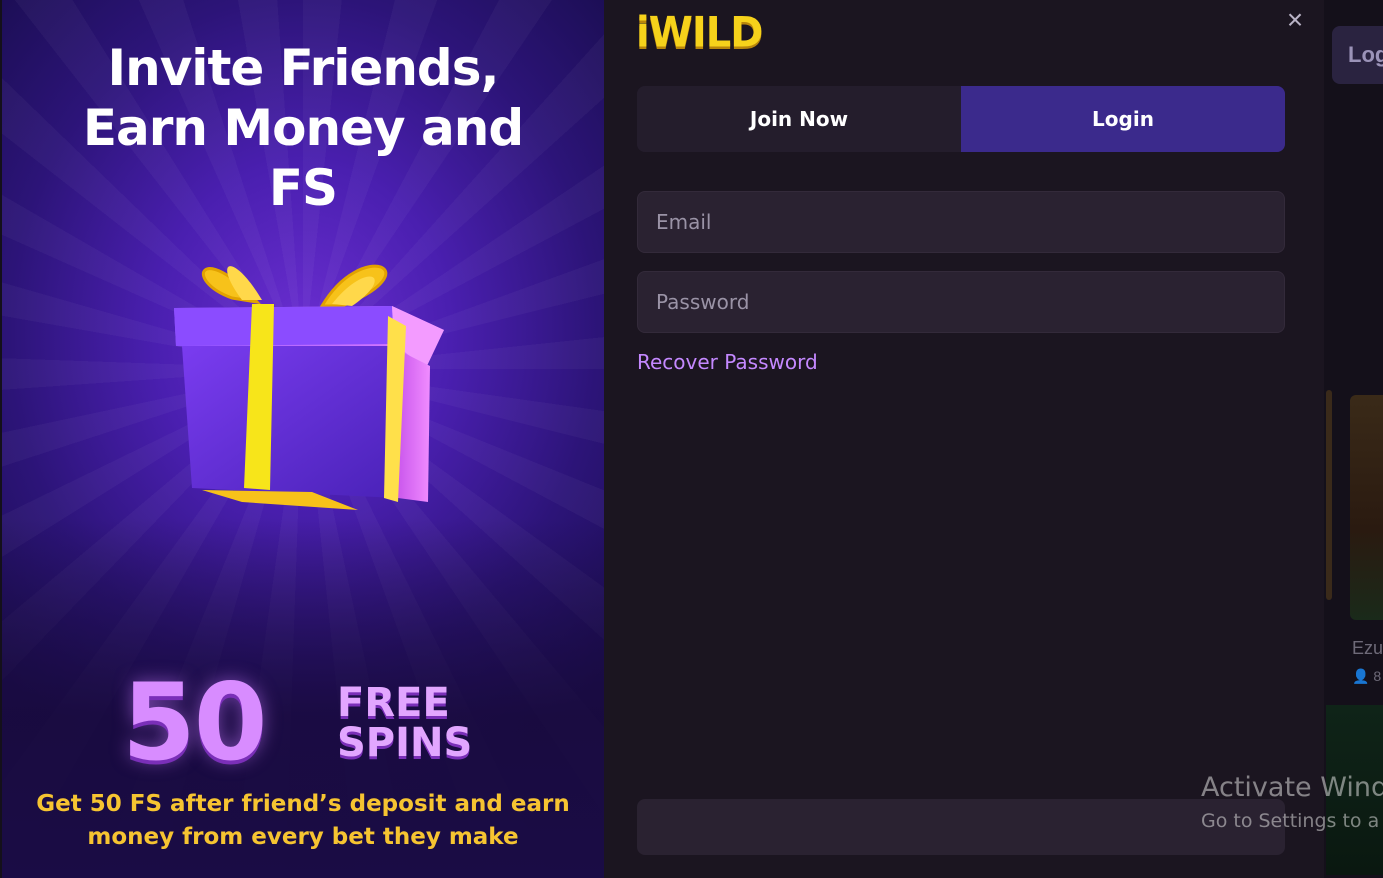 The width and height of the screenshot is (1383, 878). What do you see at coordinates (1367, 648) in the screenshot?
I see `background-game-title: Ezu` at bounding box center [1367, 648].